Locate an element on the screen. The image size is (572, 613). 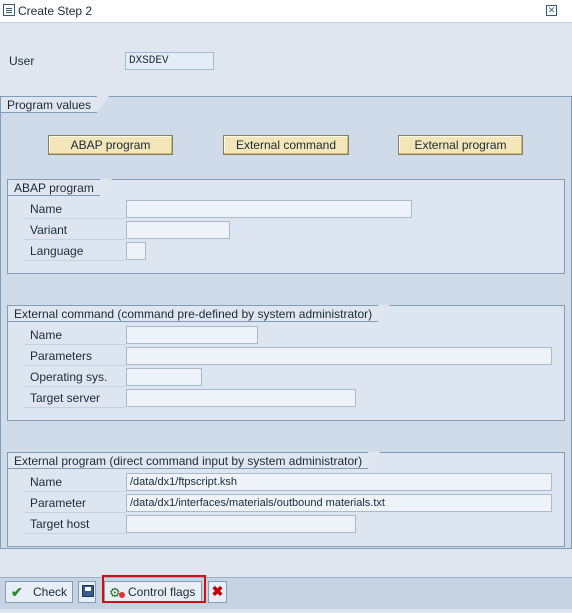
cancel-button: ✖ is located at coordinates (217, 592).